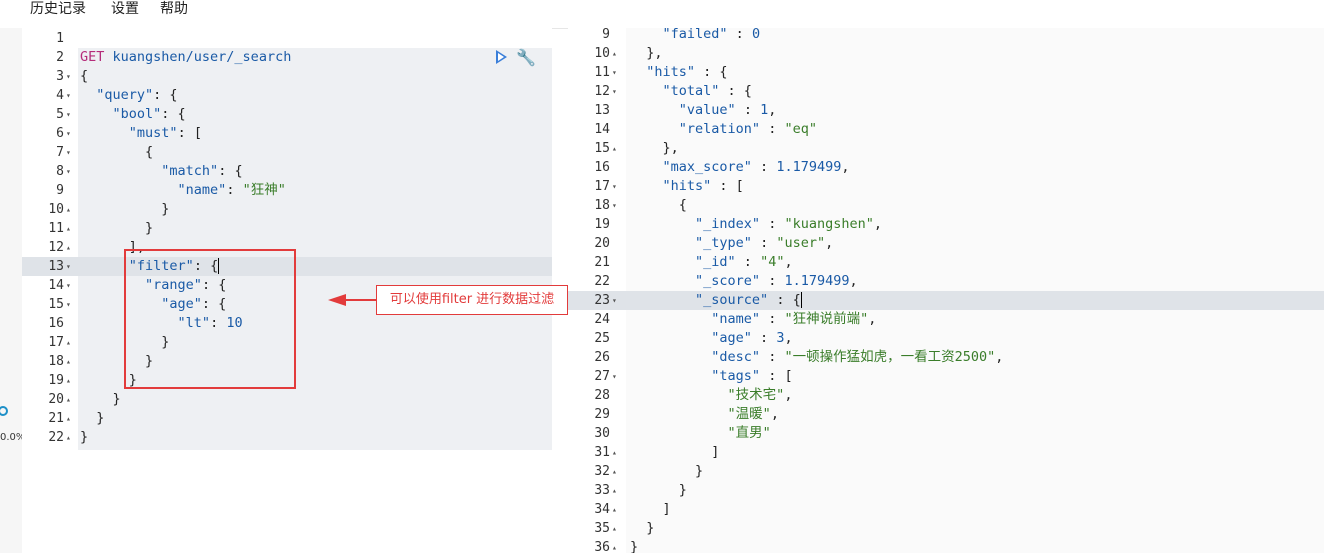  I want to click on code-token: "user", so click(801, 243).